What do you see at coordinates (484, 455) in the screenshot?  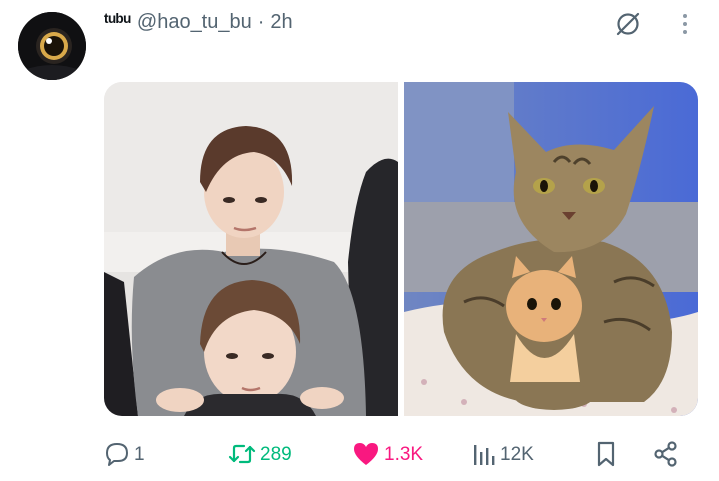 I see `views-icon` at bounding box center [484, 455].